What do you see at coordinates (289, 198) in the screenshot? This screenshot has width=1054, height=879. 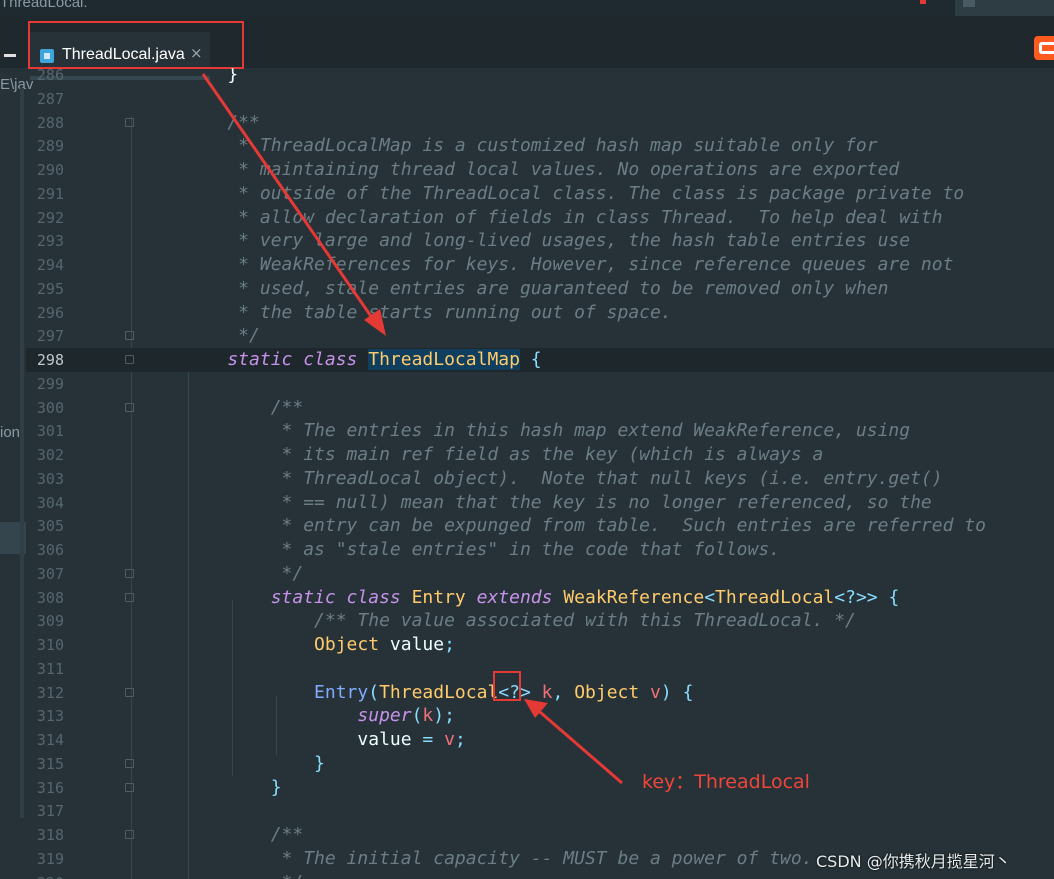 I see `arrow-line-tab` at bounding box center [289, 198].